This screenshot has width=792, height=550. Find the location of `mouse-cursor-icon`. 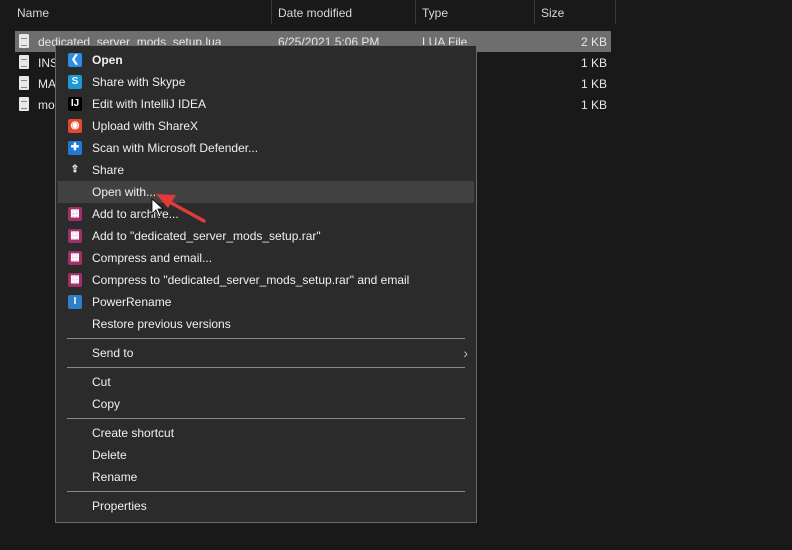

mouse-cursor-icon is located at coordinates (158, 208).